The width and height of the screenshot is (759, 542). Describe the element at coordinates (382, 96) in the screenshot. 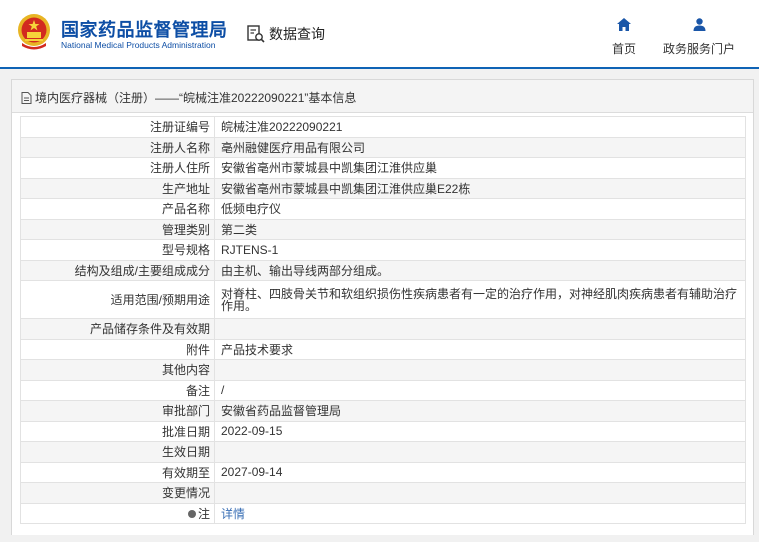

I see `panel-header: 境内医疗器械（注册）——“皖械注准20222090221”基本信息` at that location.